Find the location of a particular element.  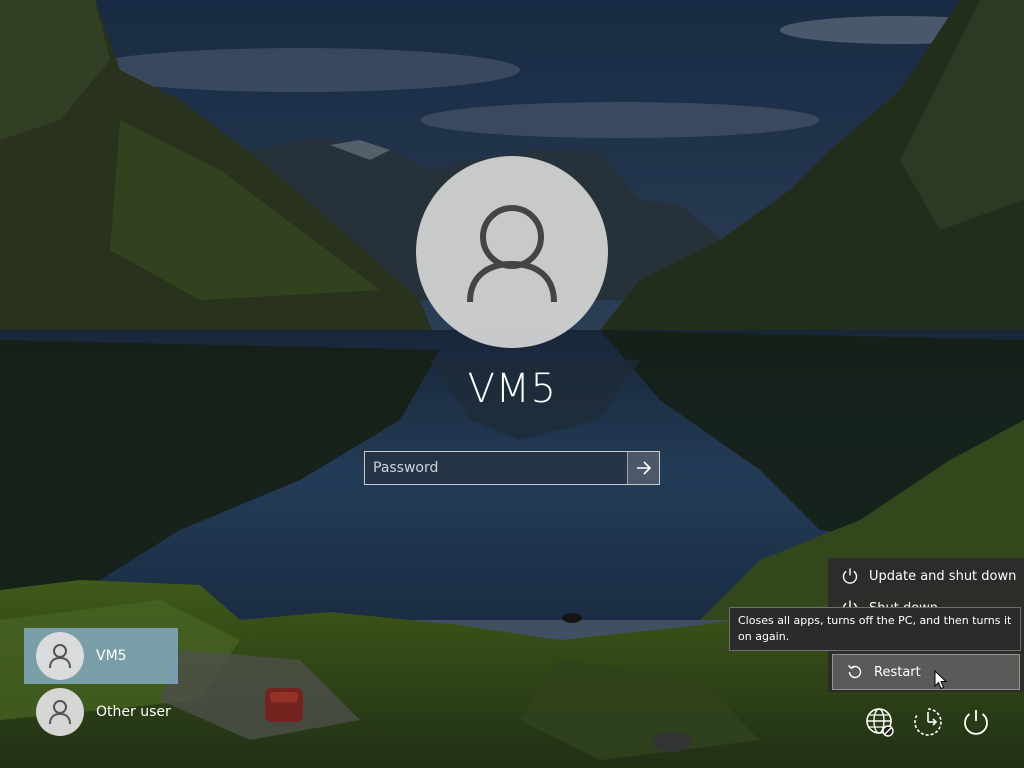

power-button is located at coordinates (976, 722).